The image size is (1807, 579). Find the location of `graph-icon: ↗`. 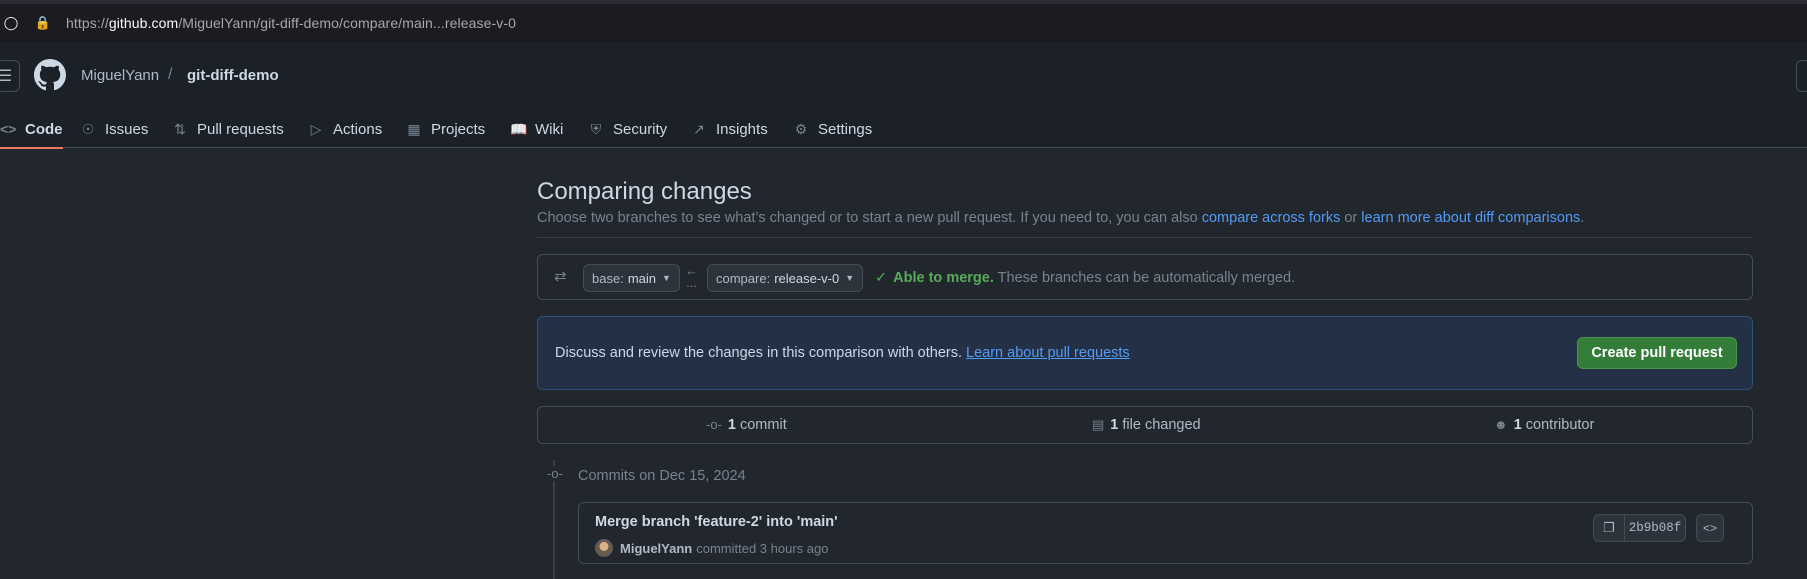

graph-icon: ↗ is located at coordinates (699, 128).